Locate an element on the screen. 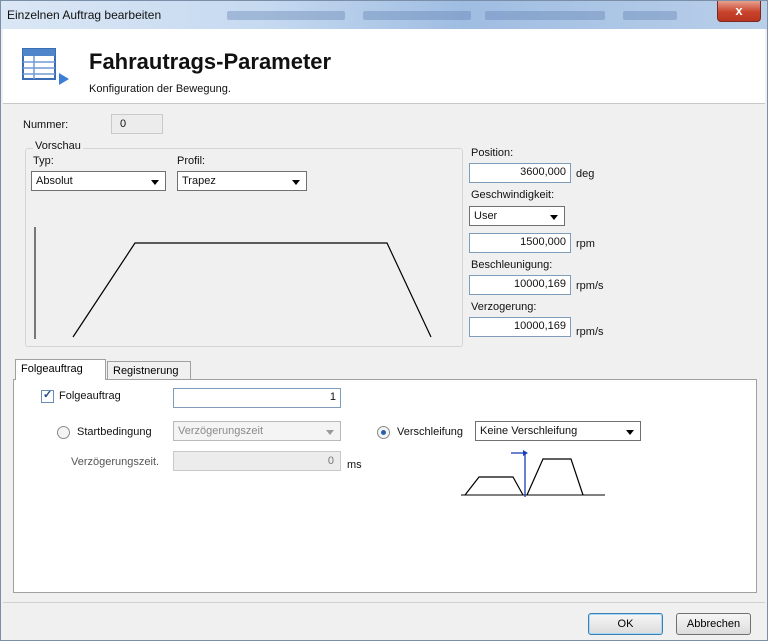  tab-registrierung: Registnerung is located at coordinates (149, 370).